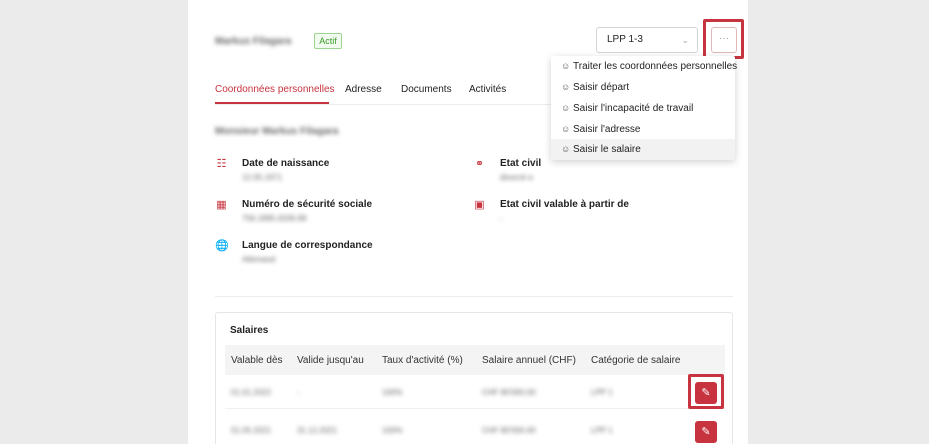 This screenshot has height=444, width=929. I want to click on employee-name: Markus Filagara, so click(253, 41).